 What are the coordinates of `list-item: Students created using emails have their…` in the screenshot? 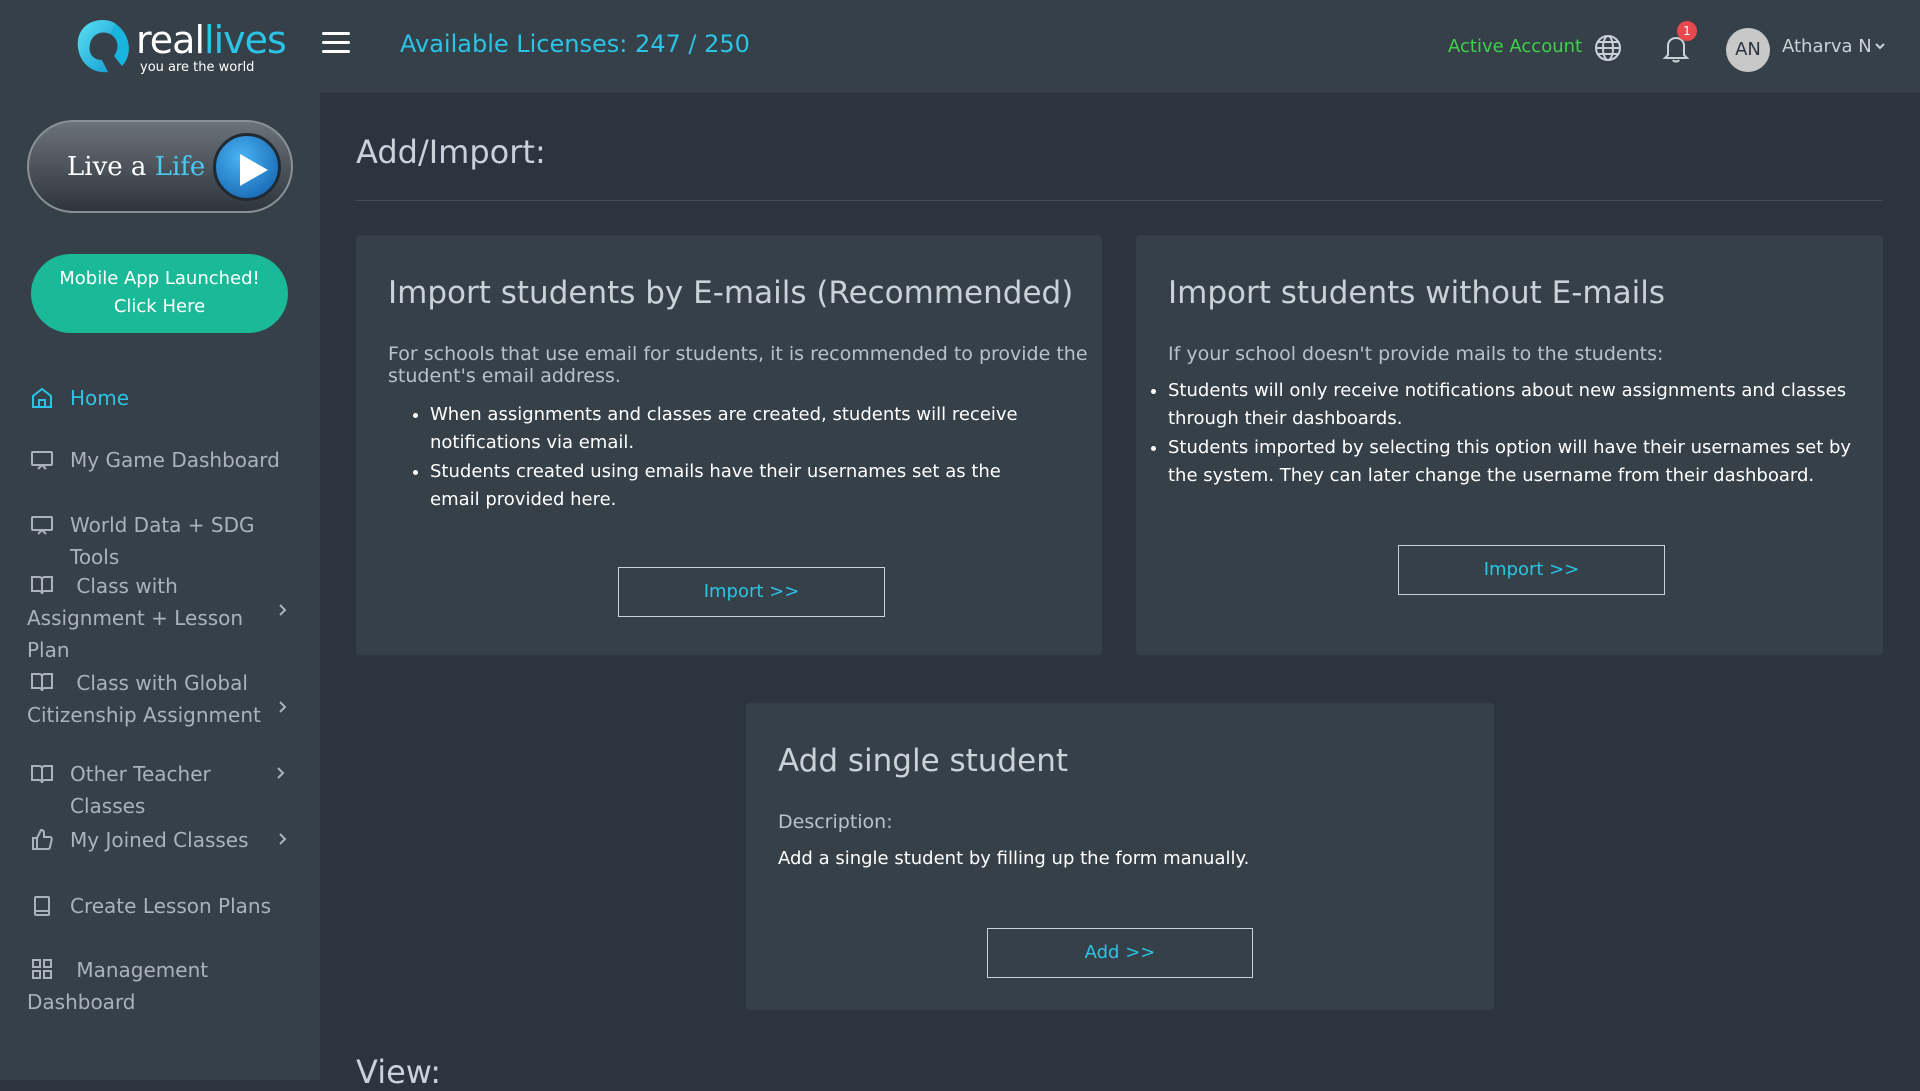 It's located at (725, 486).